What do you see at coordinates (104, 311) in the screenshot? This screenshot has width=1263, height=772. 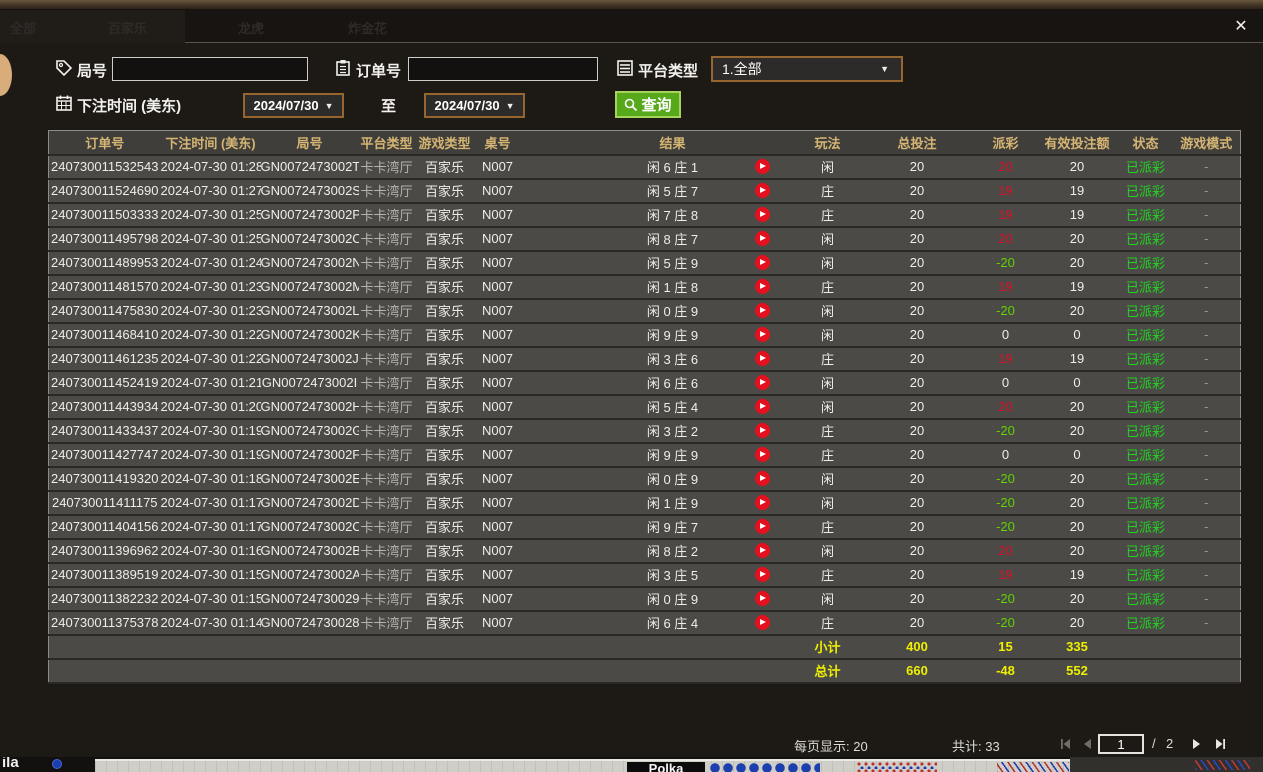 I see `order-id-cell: 240730011475830` at bounding box center [104, 311].